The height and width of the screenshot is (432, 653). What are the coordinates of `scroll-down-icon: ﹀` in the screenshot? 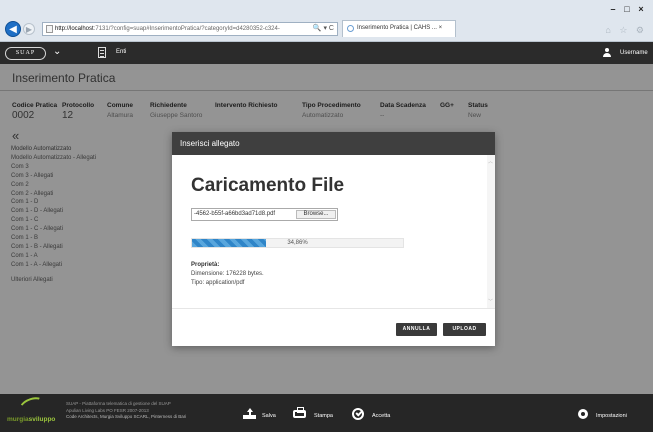 It's located at (490, 301).